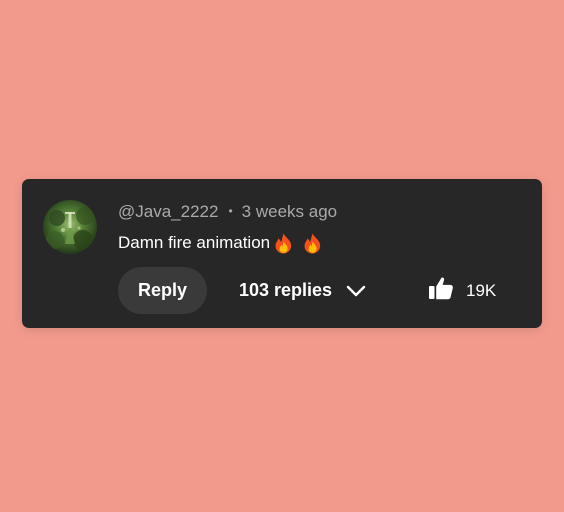 The width and height of the screenshot is (564, 512). What do you see at coordinates (441, 290) in the screenshot?
I see `thumbs-up-icon` at bounding box center [441, 290].